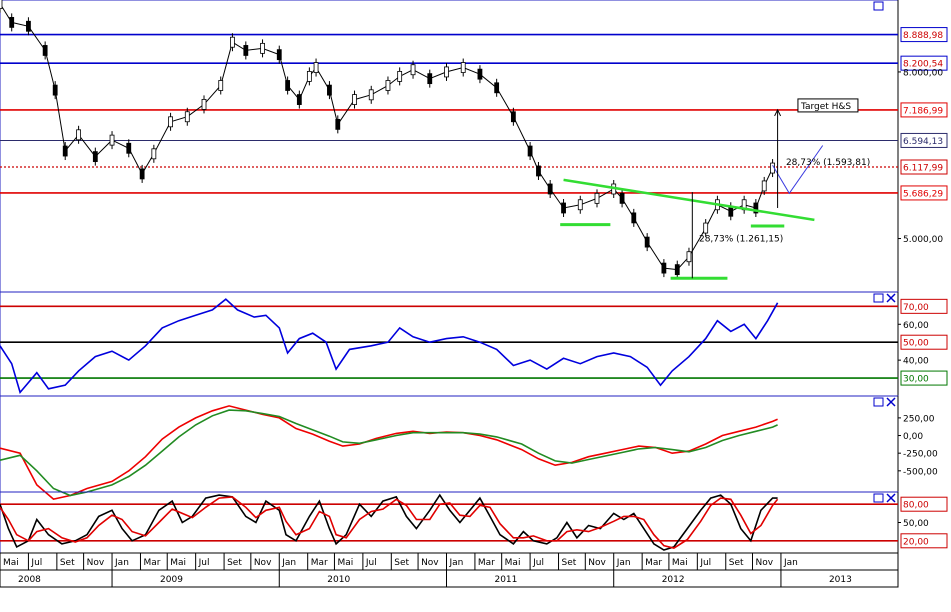 The height and width of the screenshot is (612, 951). What do you see at coordinates (916, 344) in the screenshot?
I see `level-label: 50,00` at bounding box center [916, 344].